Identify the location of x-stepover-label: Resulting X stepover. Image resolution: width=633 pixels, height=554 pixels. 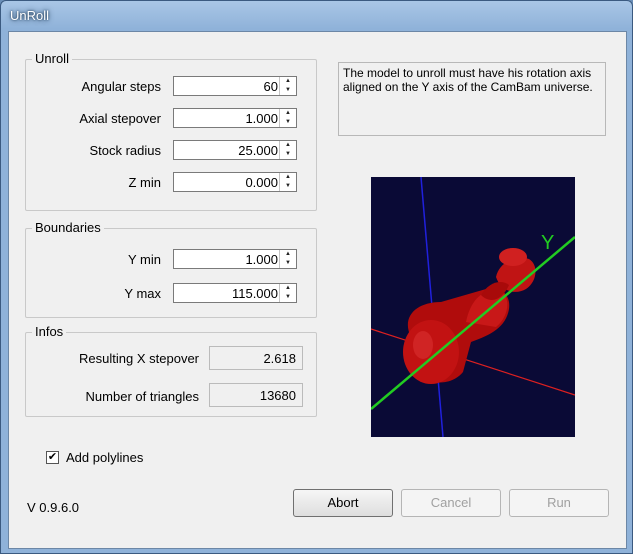
(139, 358).